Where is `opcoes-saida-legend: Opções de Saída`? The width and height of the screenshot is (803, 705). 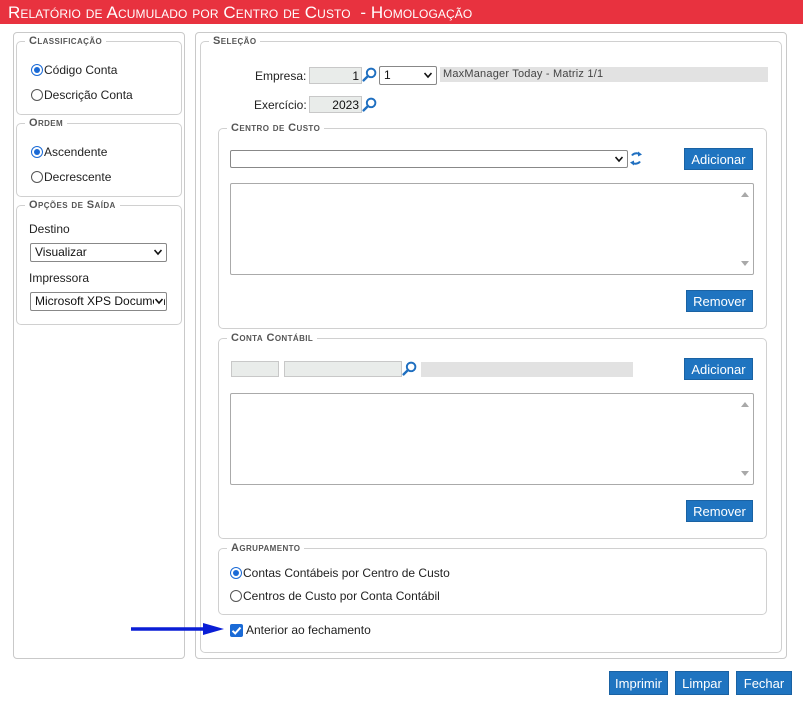 opcoes-saida-legend: Opções de Saída is located at coordinates (72, 205).